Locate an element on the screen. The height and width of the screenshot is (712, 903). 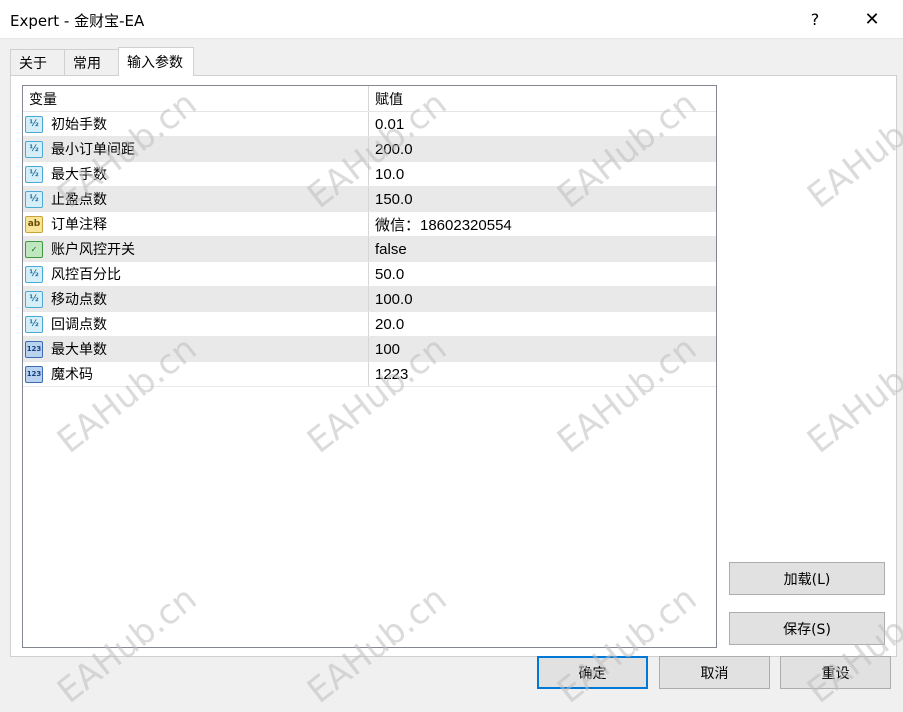
variable-name: 订单注释 is located at coordinates (79, 225).